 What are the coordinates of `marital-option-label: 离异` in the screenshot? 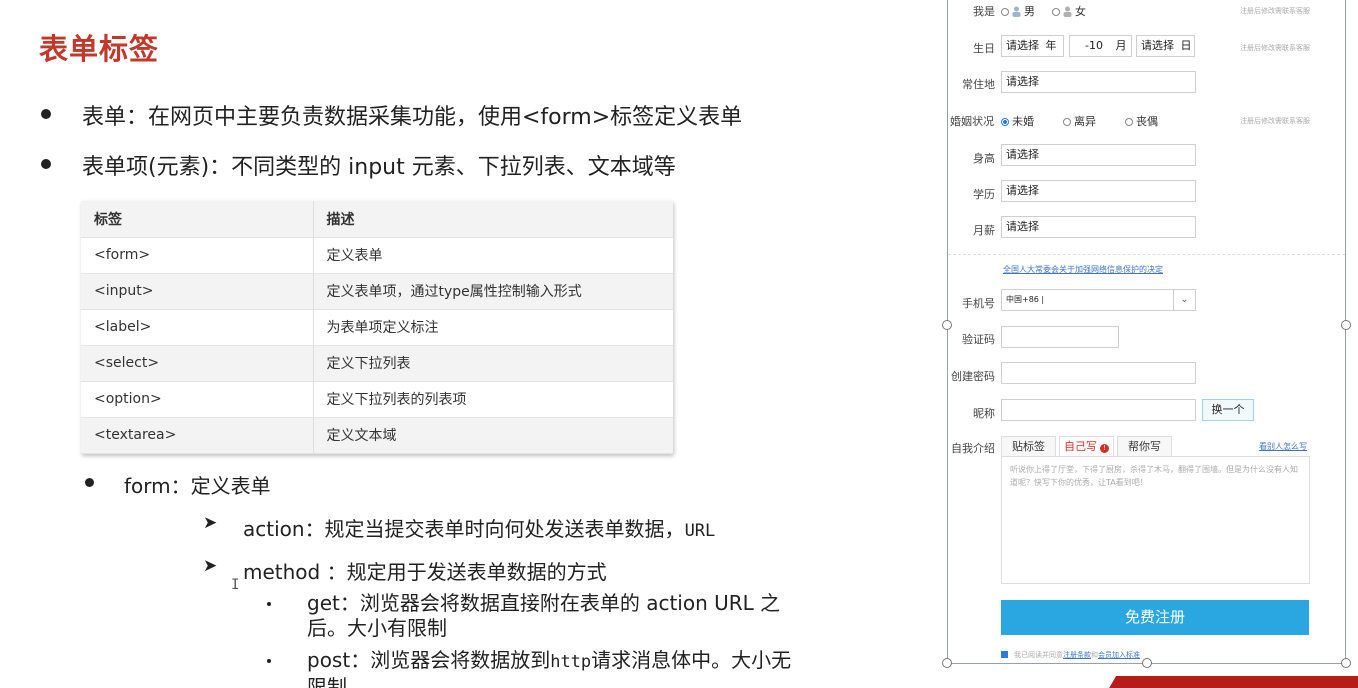 It's located at (1085, 121).